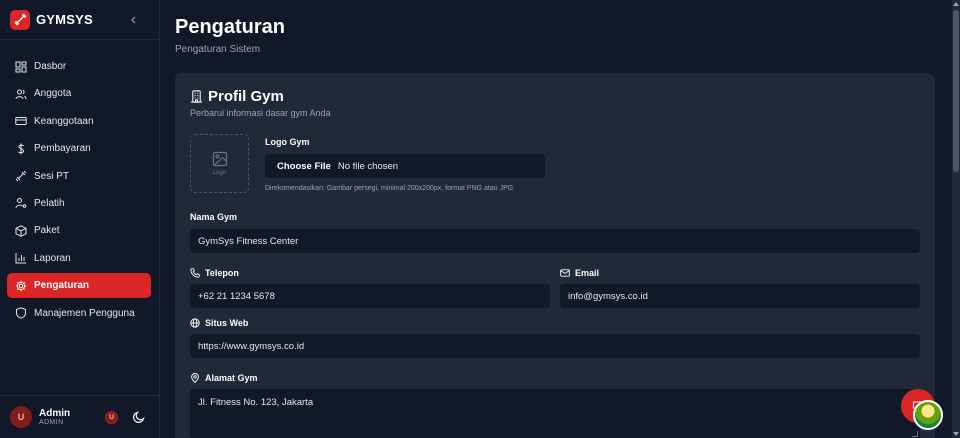  Describe the element at coordinates (196, 96) in the screenshot. I see `building-icon` at that location.